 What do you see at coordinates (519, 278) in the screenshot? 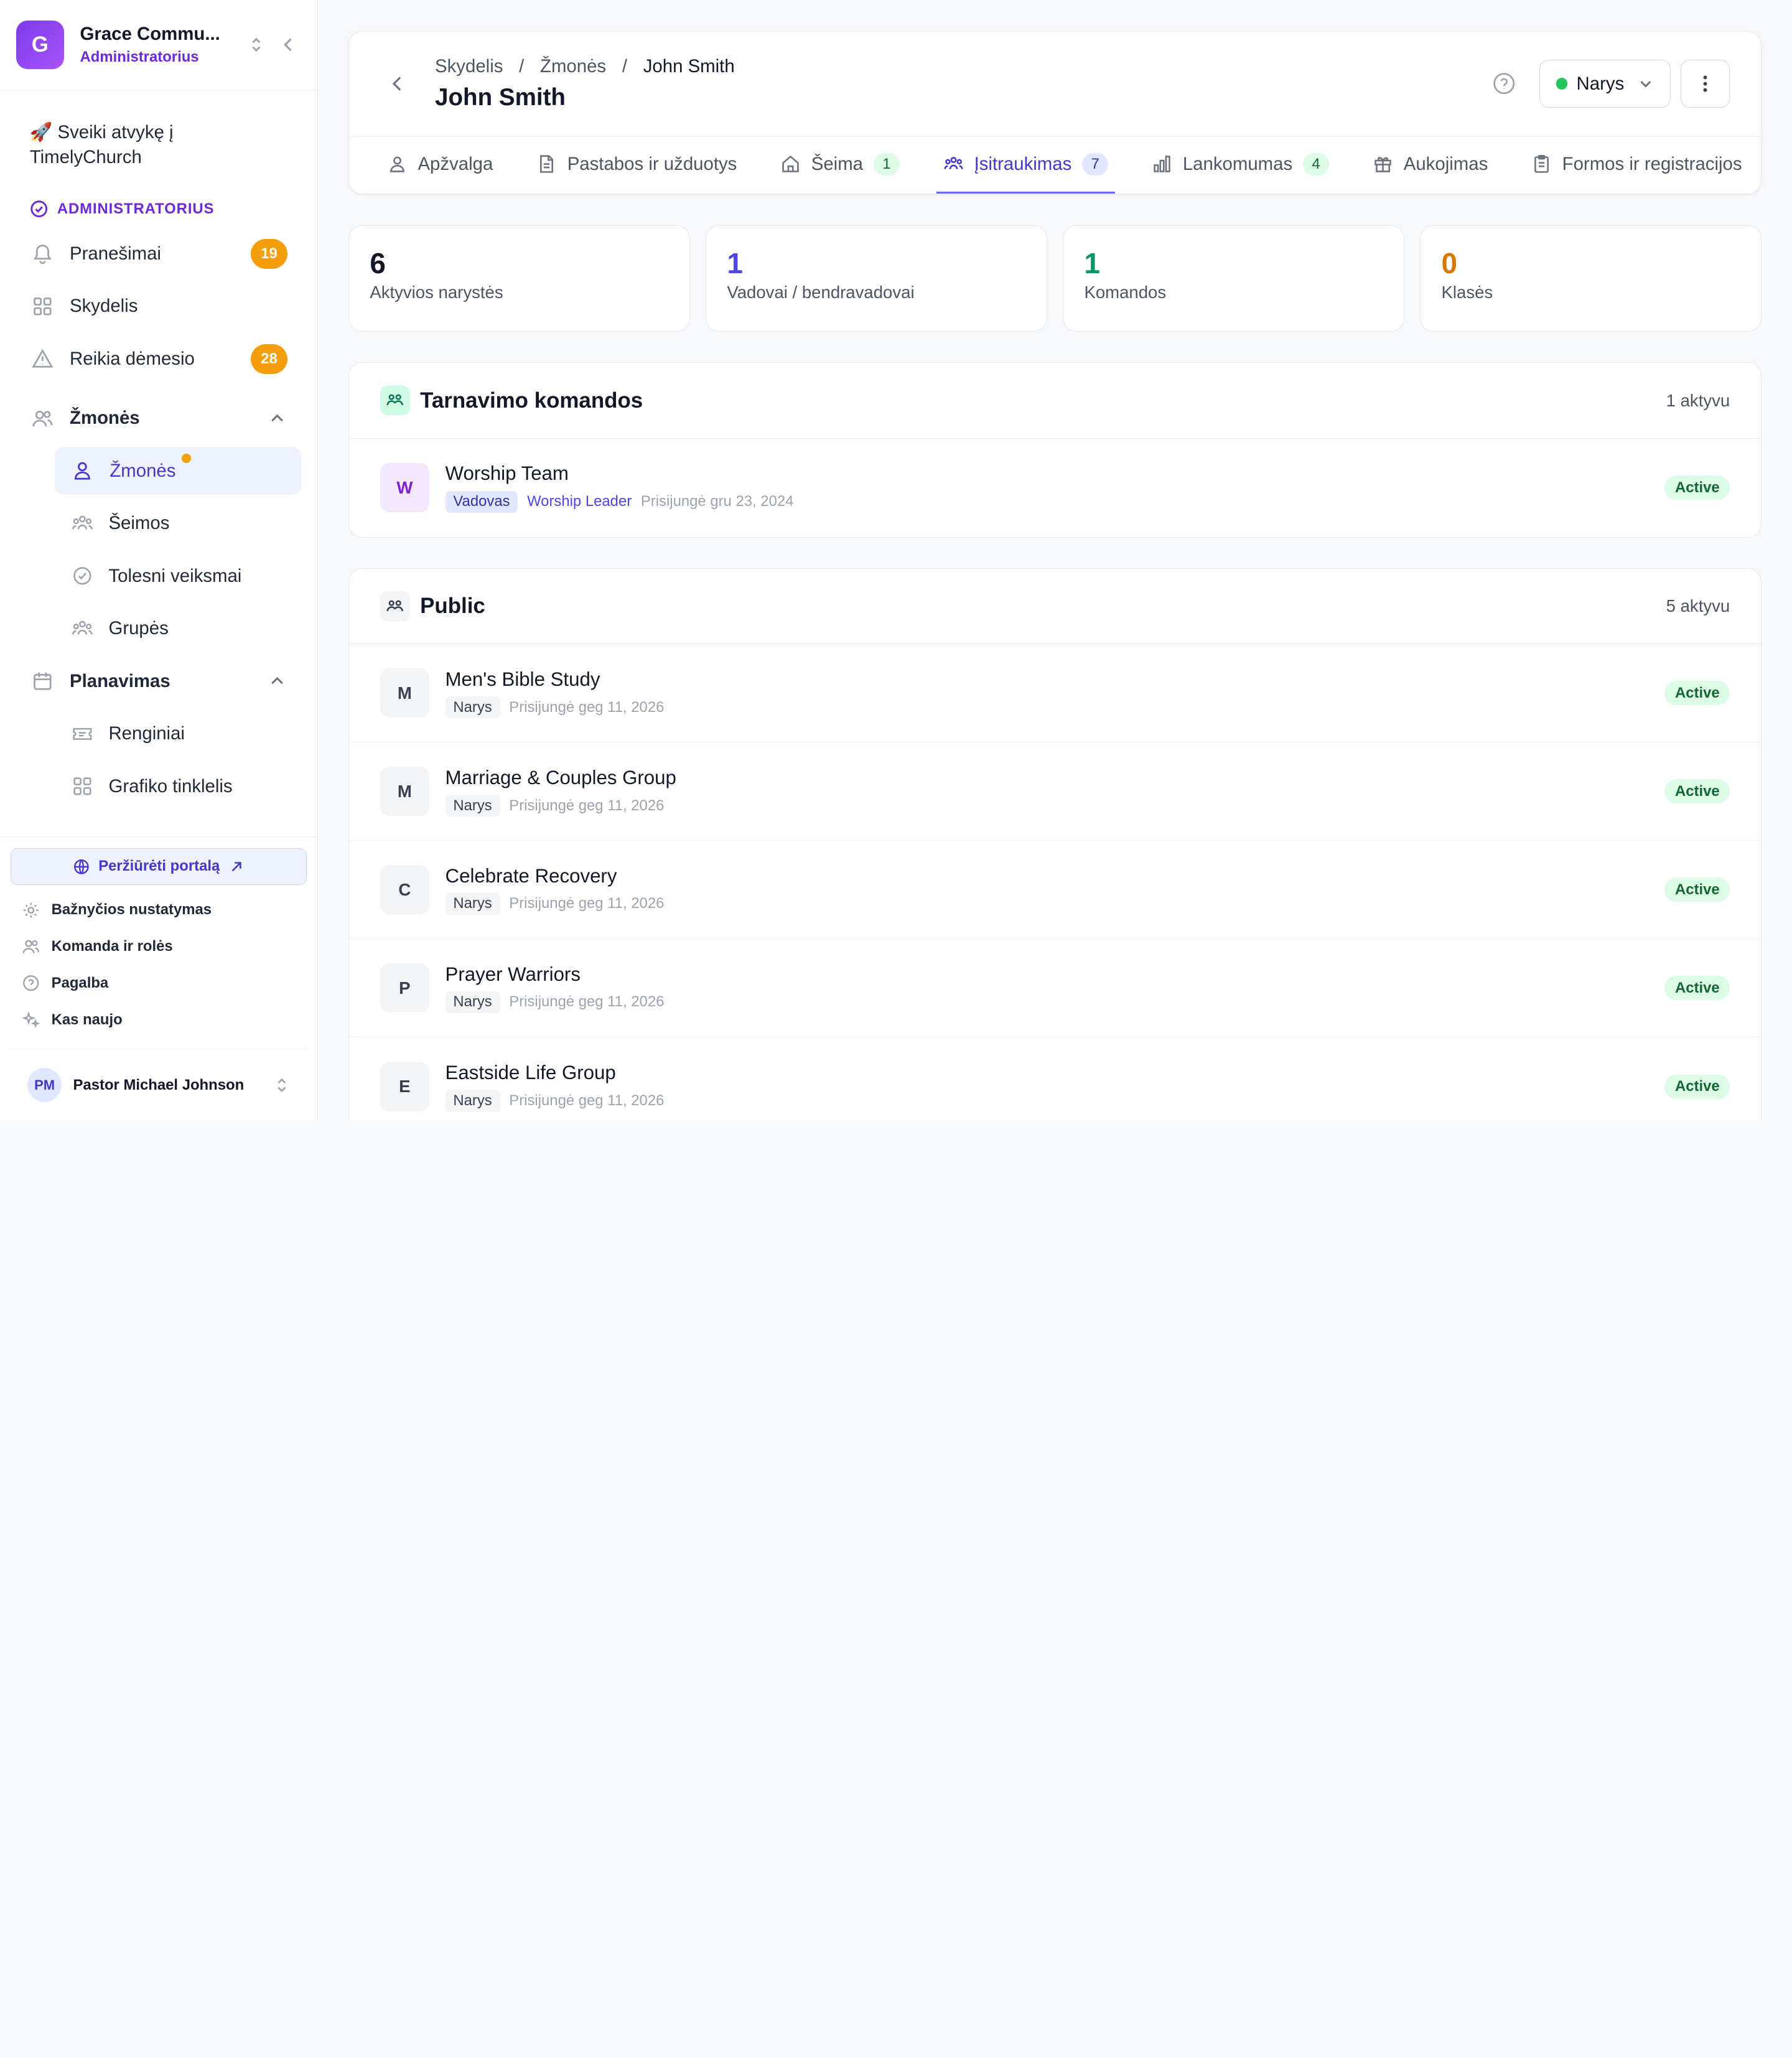
I see `stat-card-active-memberships: 6 Aktyvios narystės` at bounding box center [519, 278].